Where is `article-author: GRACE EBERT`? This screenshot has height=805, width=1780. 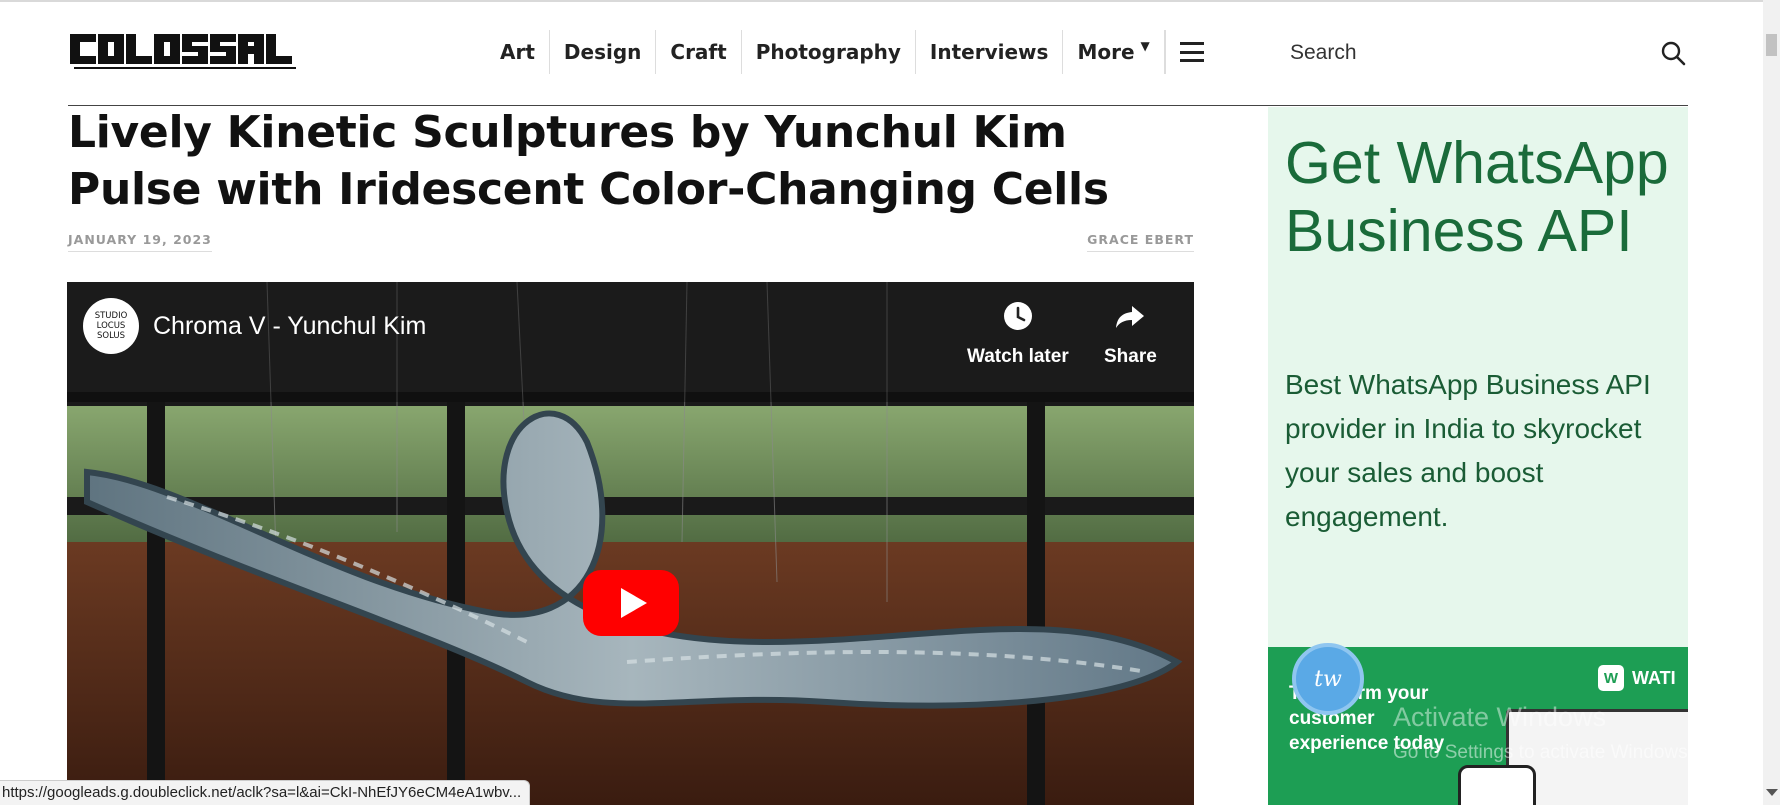
article-author: GRACE EBERT is located at coordinates (1140, 242).